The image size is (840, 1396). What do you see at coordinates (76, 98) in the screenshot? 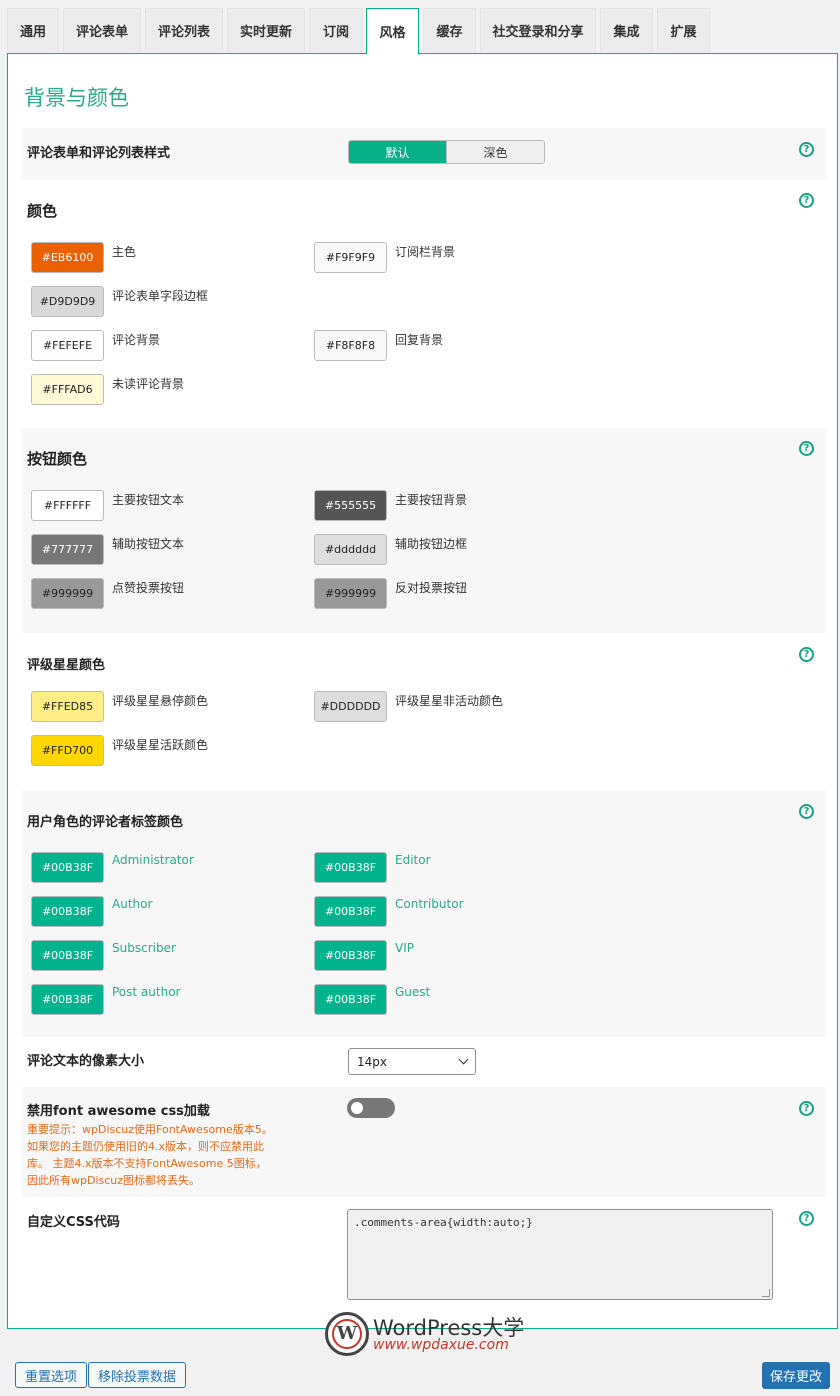
I see `page-title: 背景与颜色` at bounding box center [76, 98].